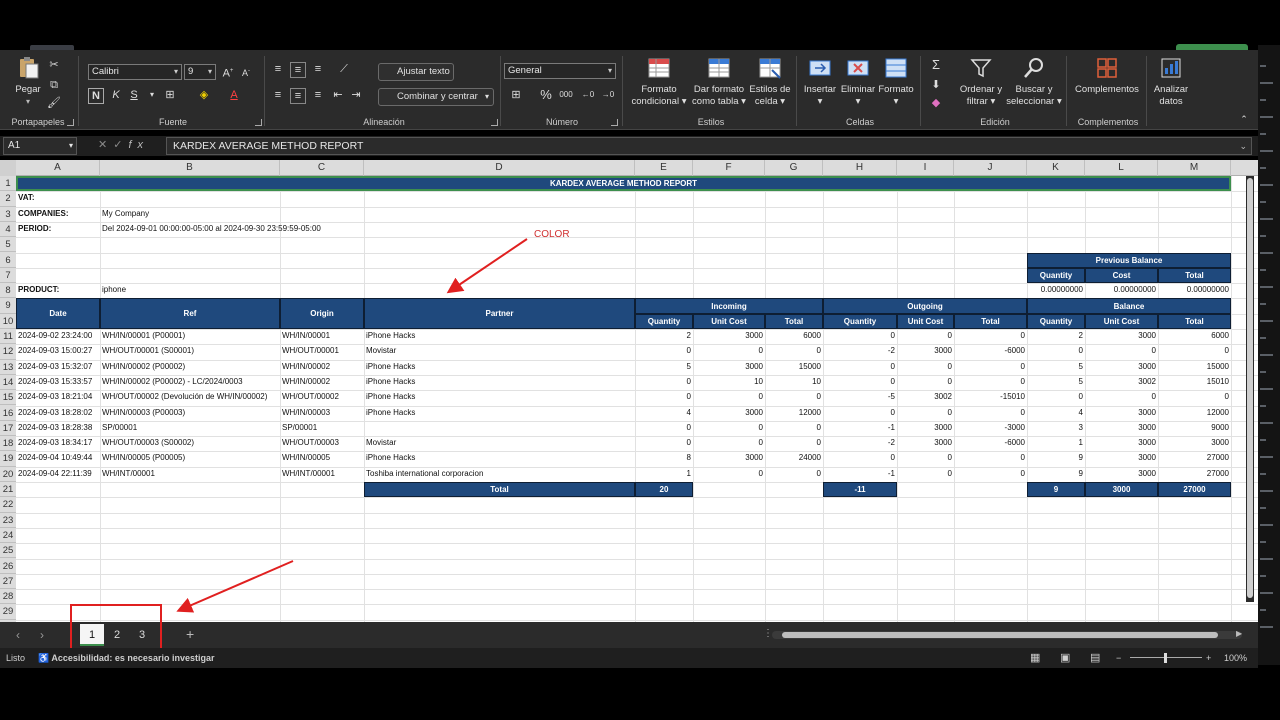 The image size is (1280, 720). I want to click on font-color-icon: A, so click(234, 95).